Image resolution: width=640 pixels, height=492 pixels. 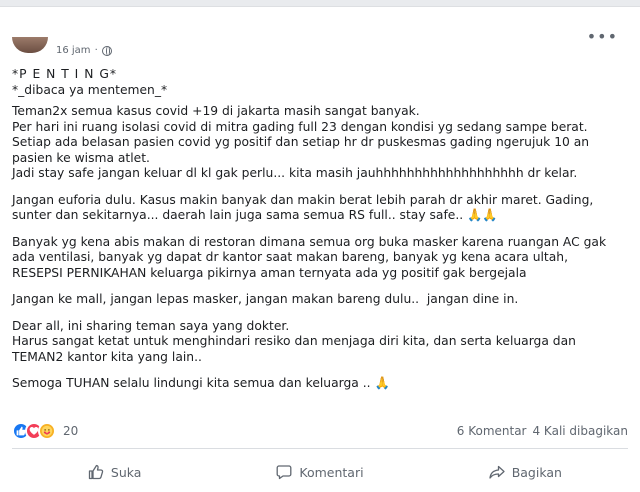 I want to click on comment-bubble-icon, so click(x=284, y=472).